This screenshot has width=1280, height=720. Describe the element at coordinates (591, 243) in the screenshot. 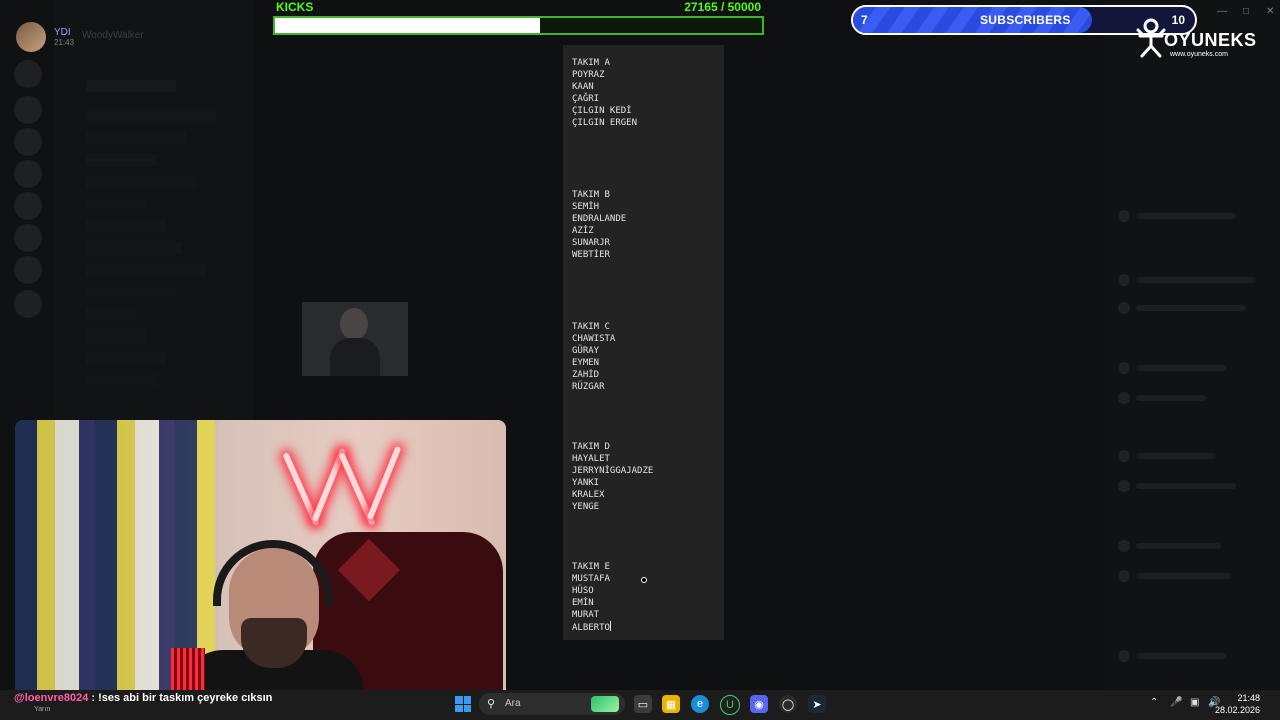

I see `team-member: SUNARJR` at that location.